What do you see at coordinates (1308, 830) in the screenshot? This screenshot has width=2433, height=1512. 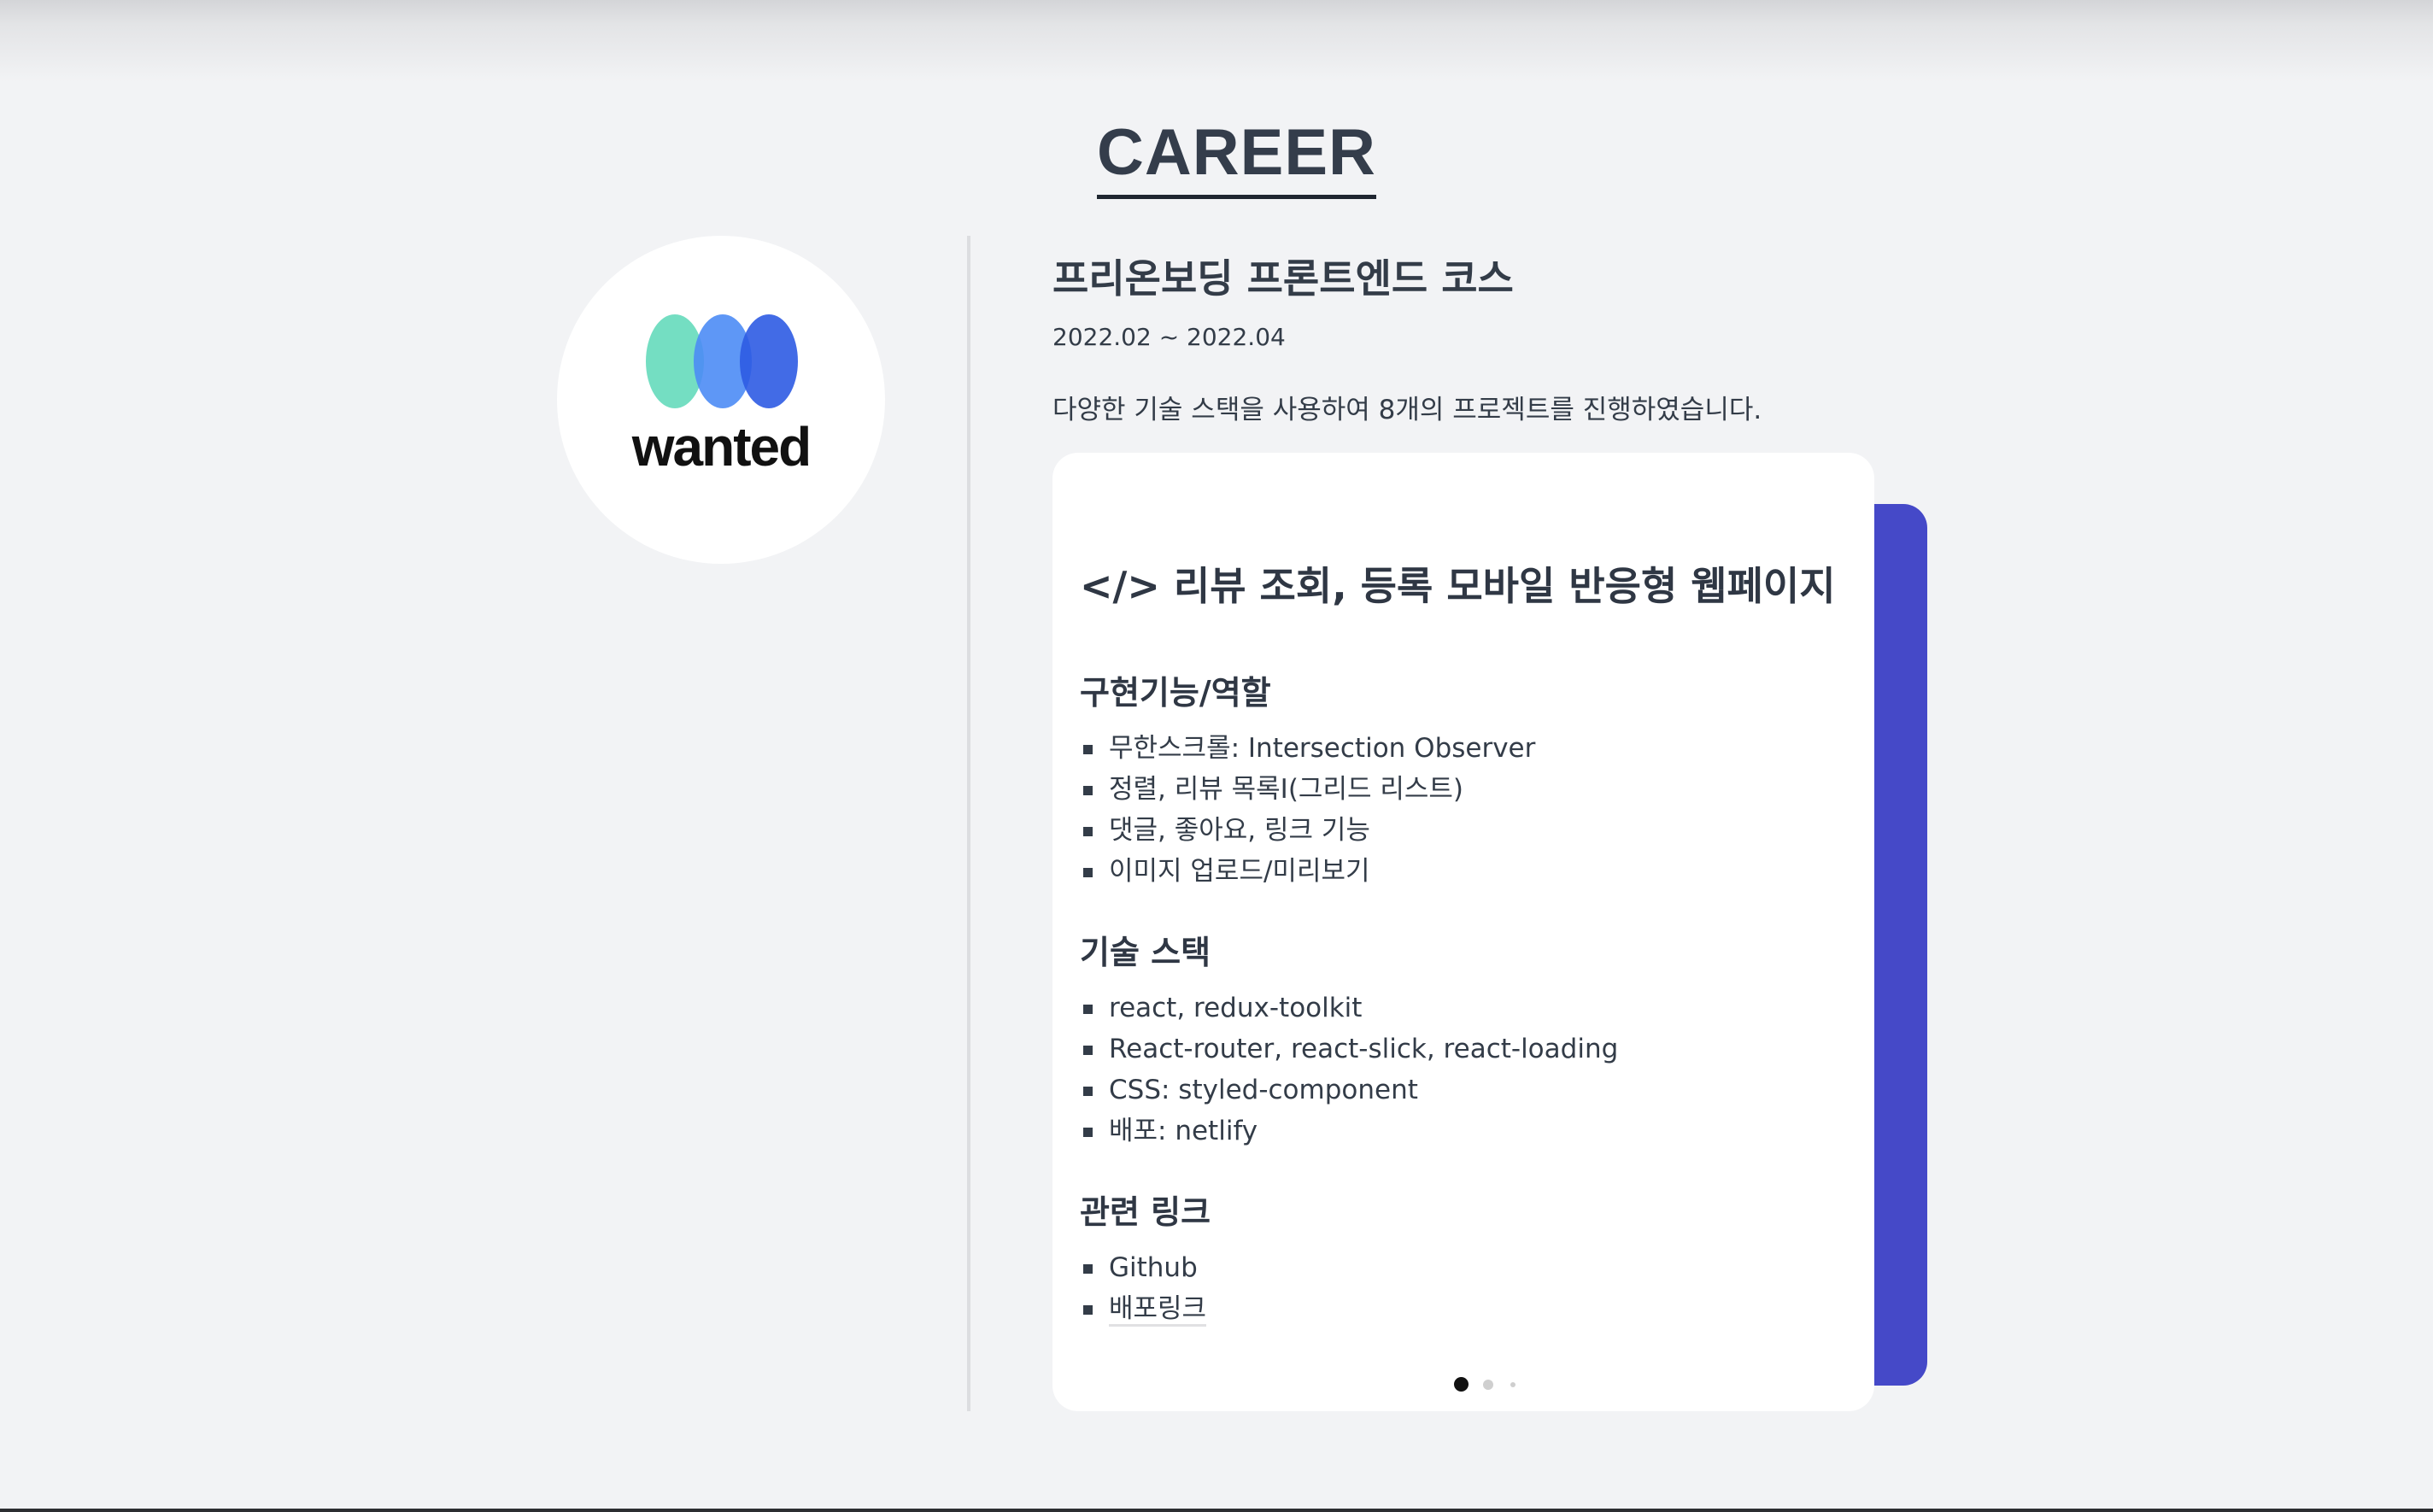 I see `list-item: 댓글, 좋아요, 링크 기능` at bounding box center [1308, 830].